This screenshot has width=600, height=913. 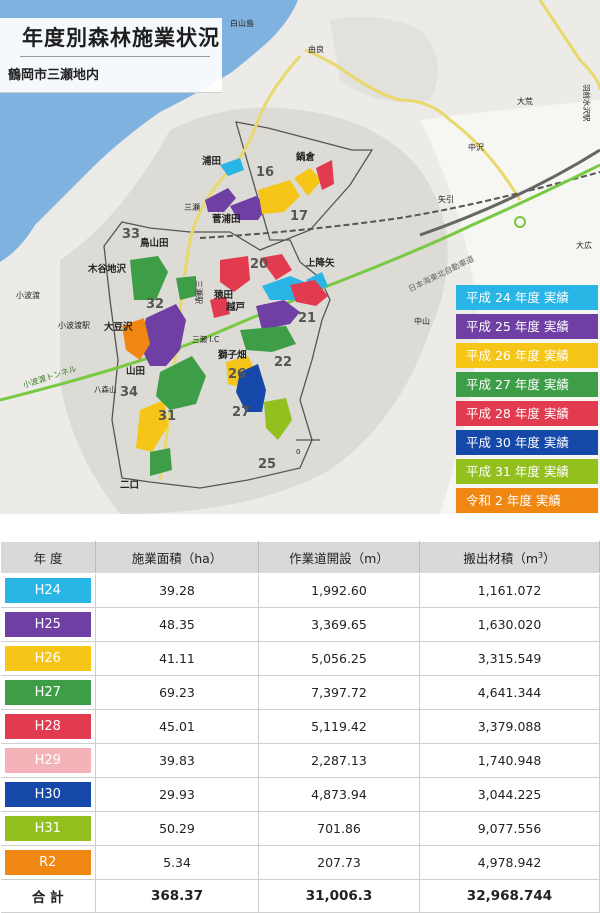 I want to click on road-cell: 1,992.60, so click(x=339, y=590).